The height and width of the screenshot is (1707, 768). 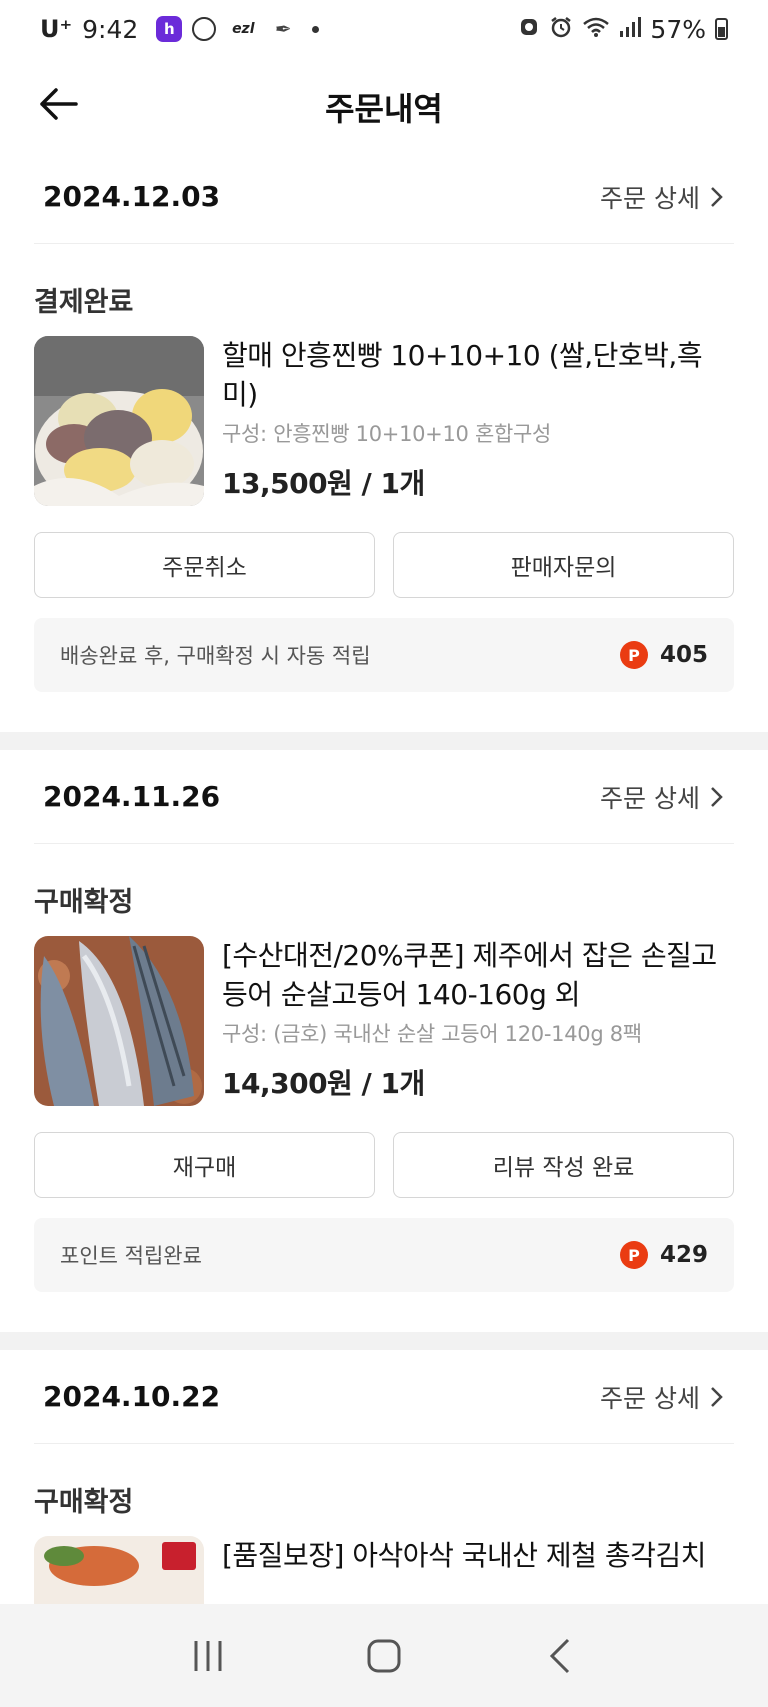 What do you see at coordinates (464, 1555) in the screenshot?
I see `product-name: [품질보장] 아삭아삭 국내산 제철 총각김치` at bounding box center [464, 1555].